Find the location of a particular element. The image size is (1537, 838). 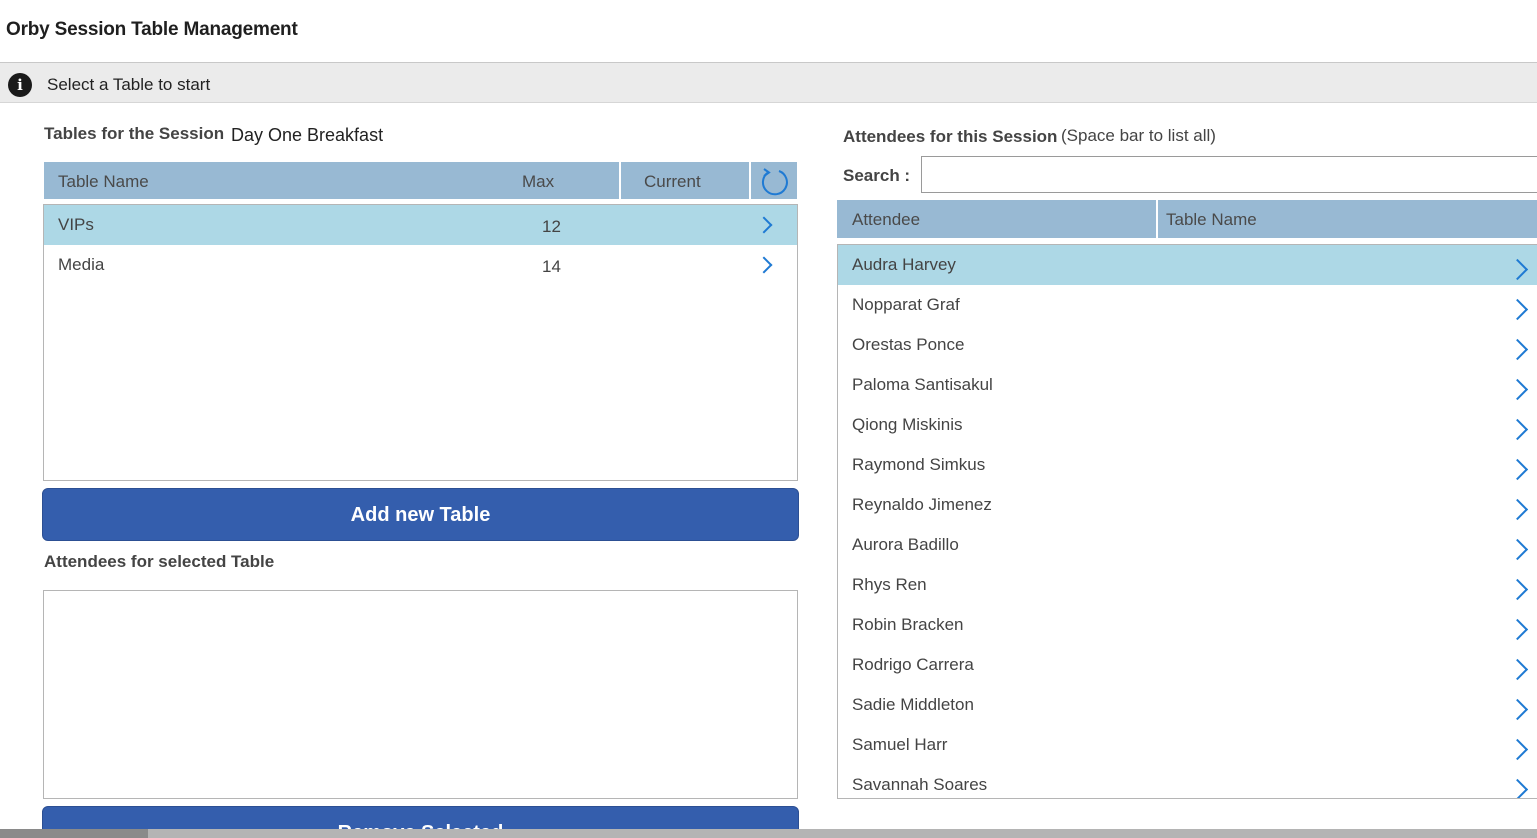

attendees-hint: (Space bar to list all) is located at coordinates (1138, 135).